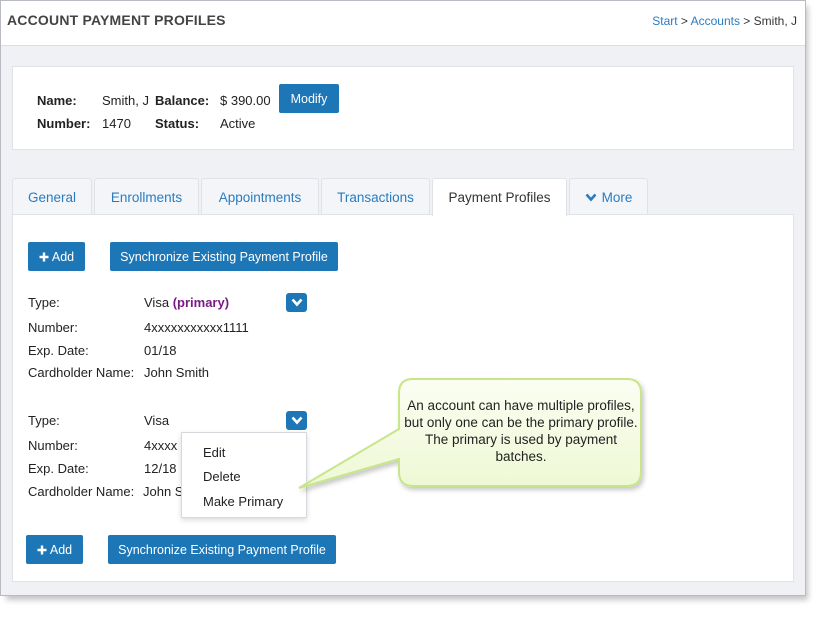 This screenshot has height=624, width=833. I want to click on name-value: Smith, J, so click(125, 100).